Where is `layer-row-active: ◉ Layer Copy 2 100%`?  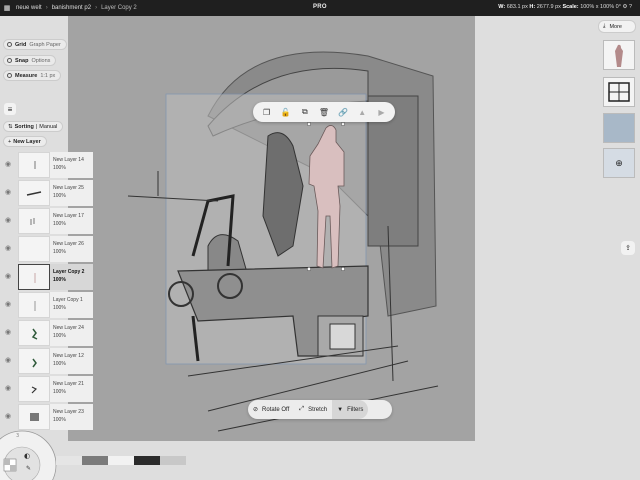
layer-row-active: ◉ Layer Copy 2 100% is located at coordinates (48, 277).